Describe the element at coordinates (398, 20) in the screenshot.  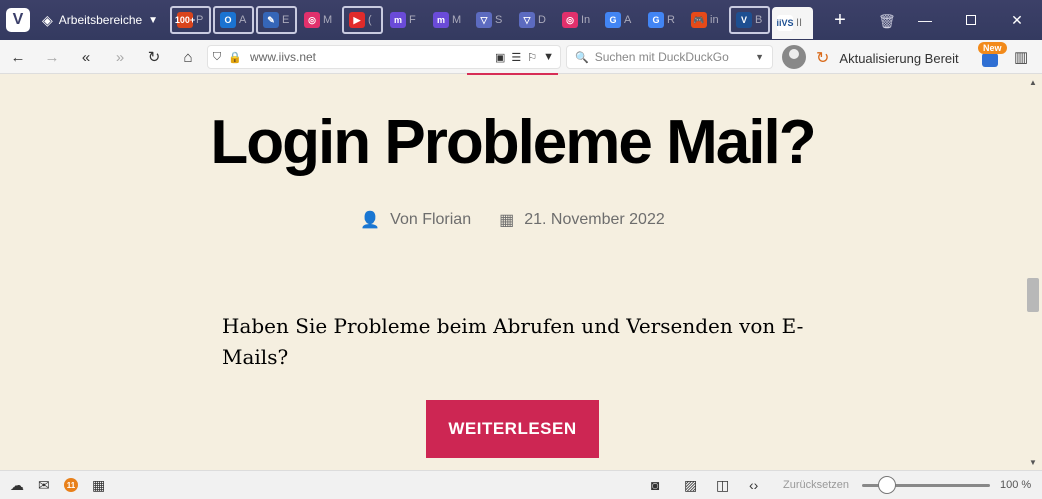
I see `tab-favicon-icon: m` at that location.